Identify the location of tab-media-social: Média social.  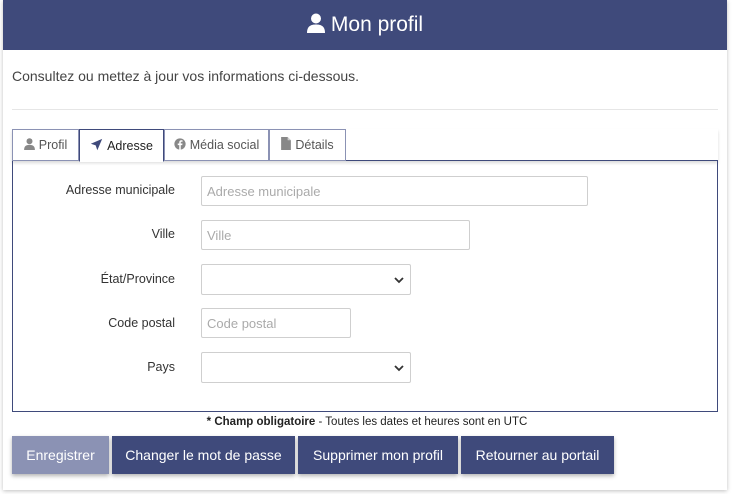
(216, 145).